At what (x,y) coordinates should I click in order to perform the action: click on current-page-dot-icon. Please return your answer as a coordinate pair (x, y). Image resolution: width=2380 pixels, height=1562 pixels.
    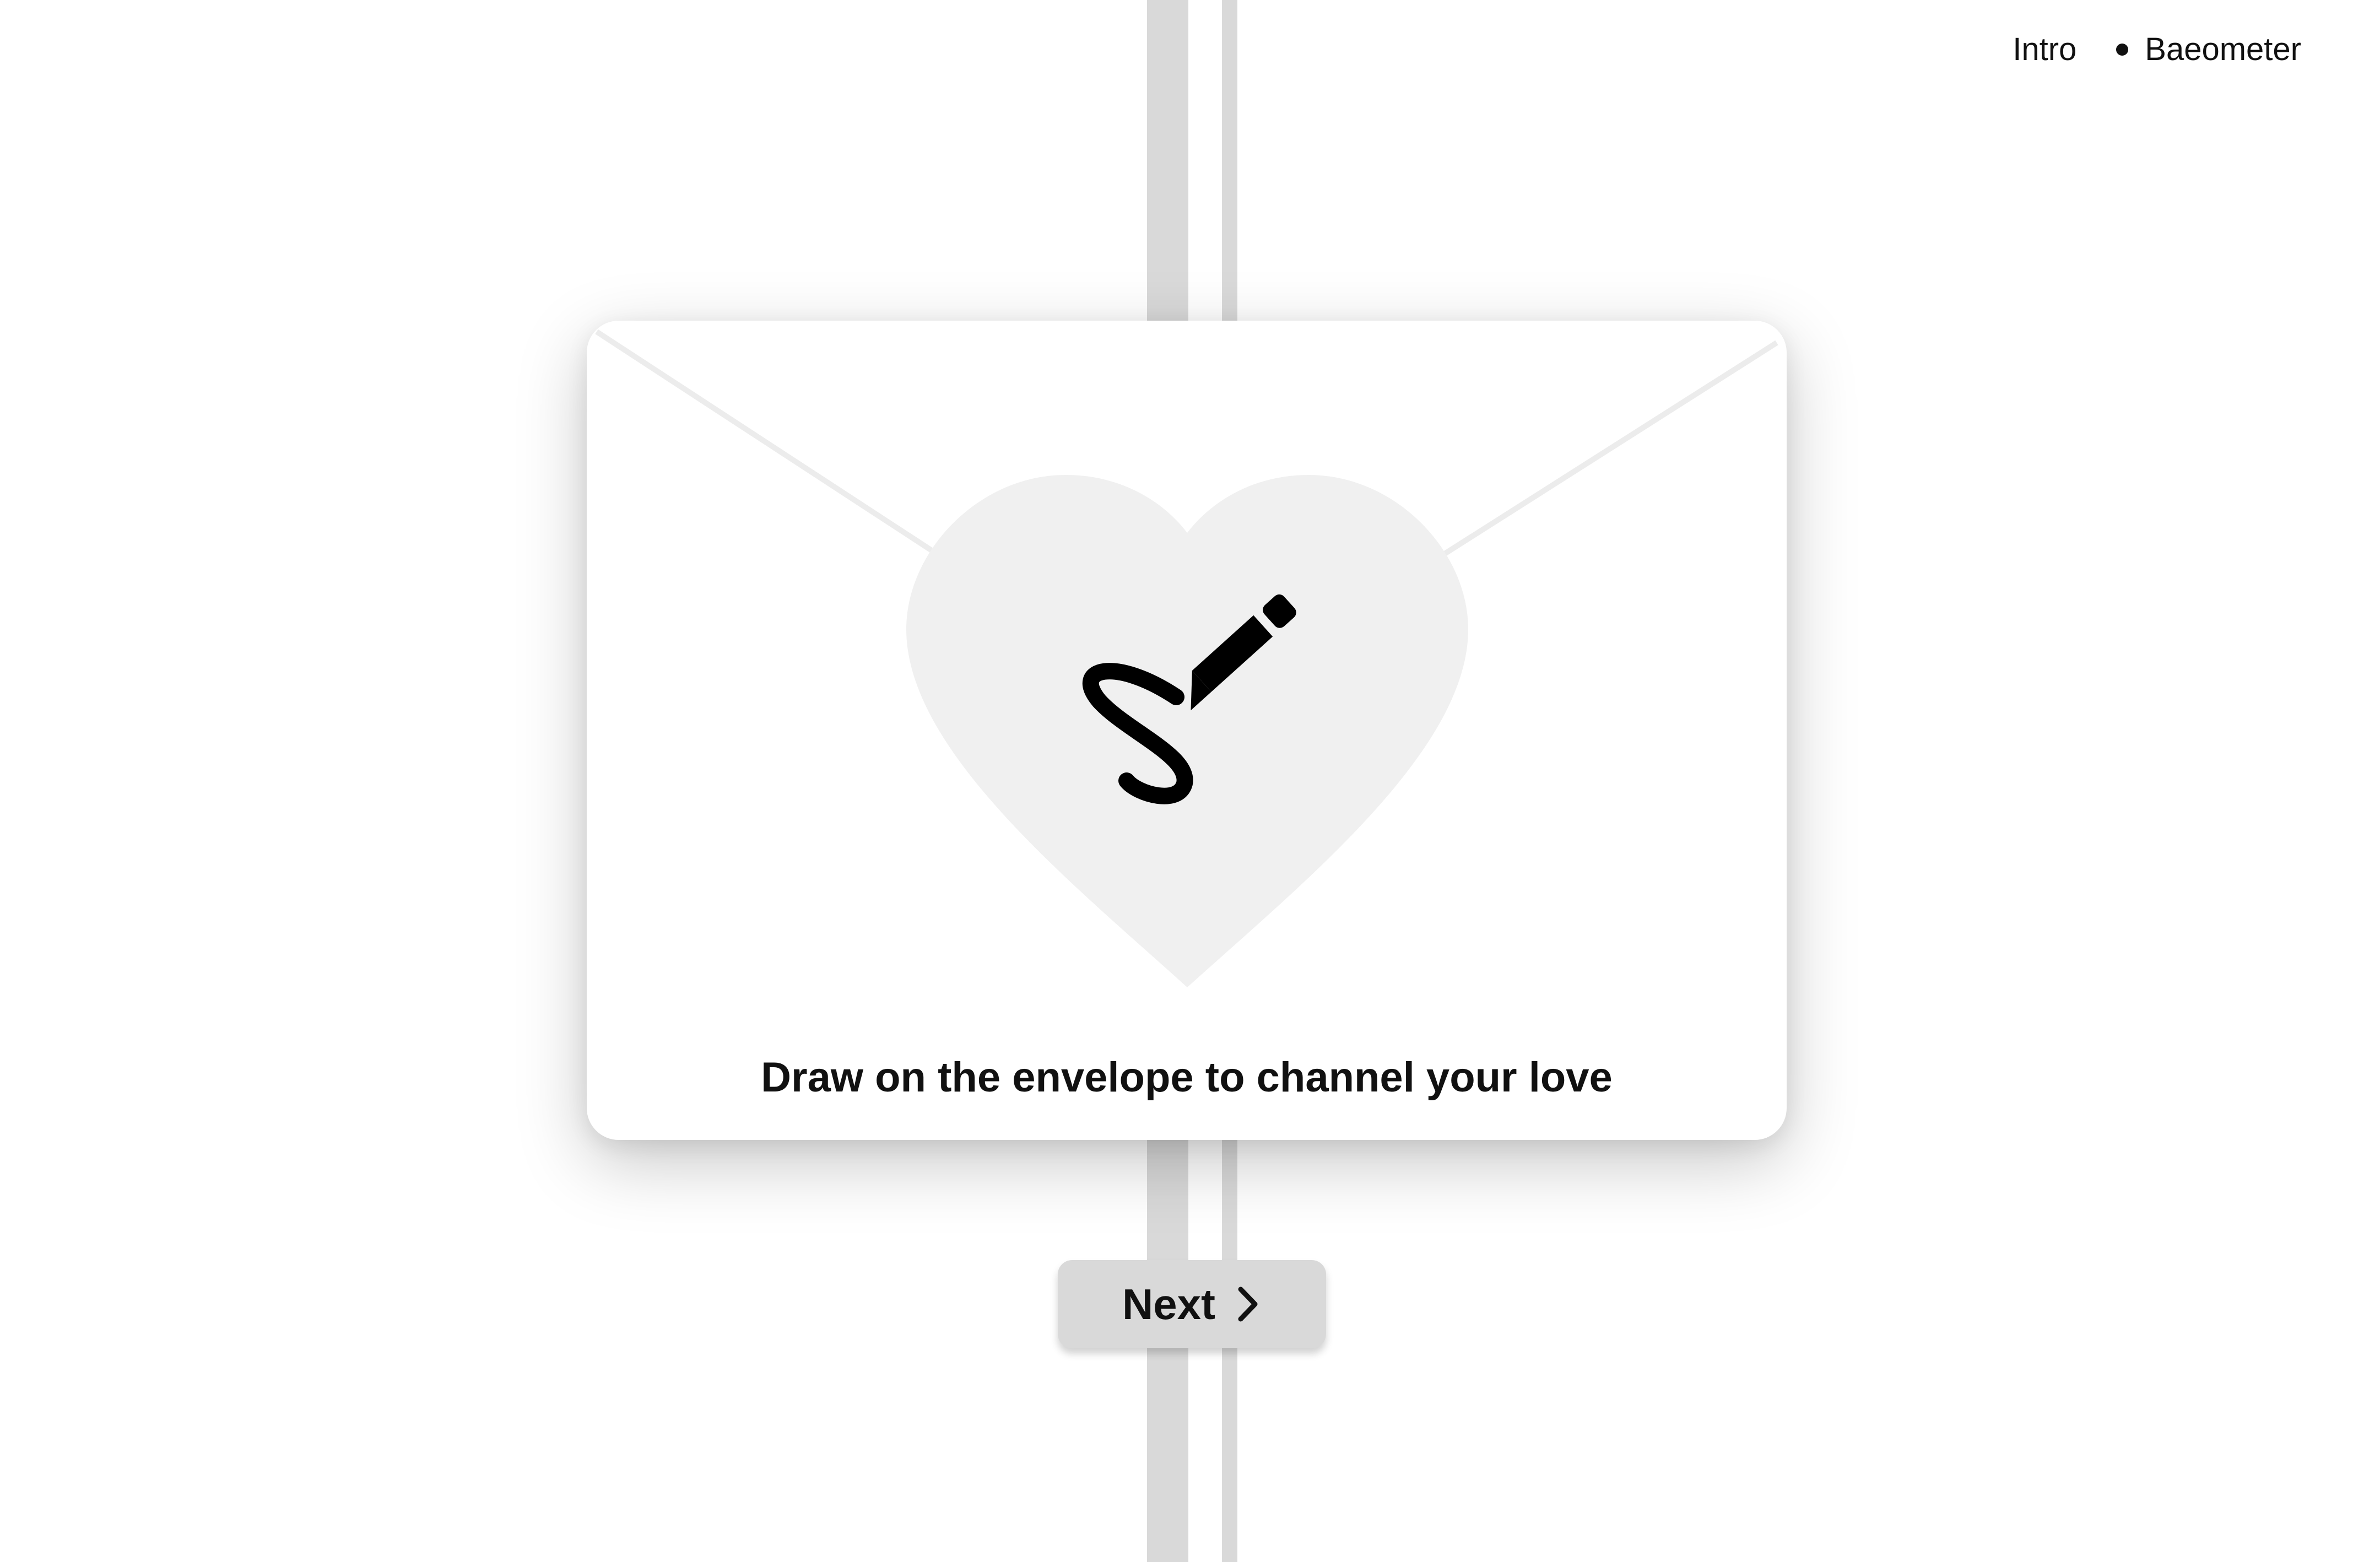
    Looking at the image, I should click on (2122, 50).